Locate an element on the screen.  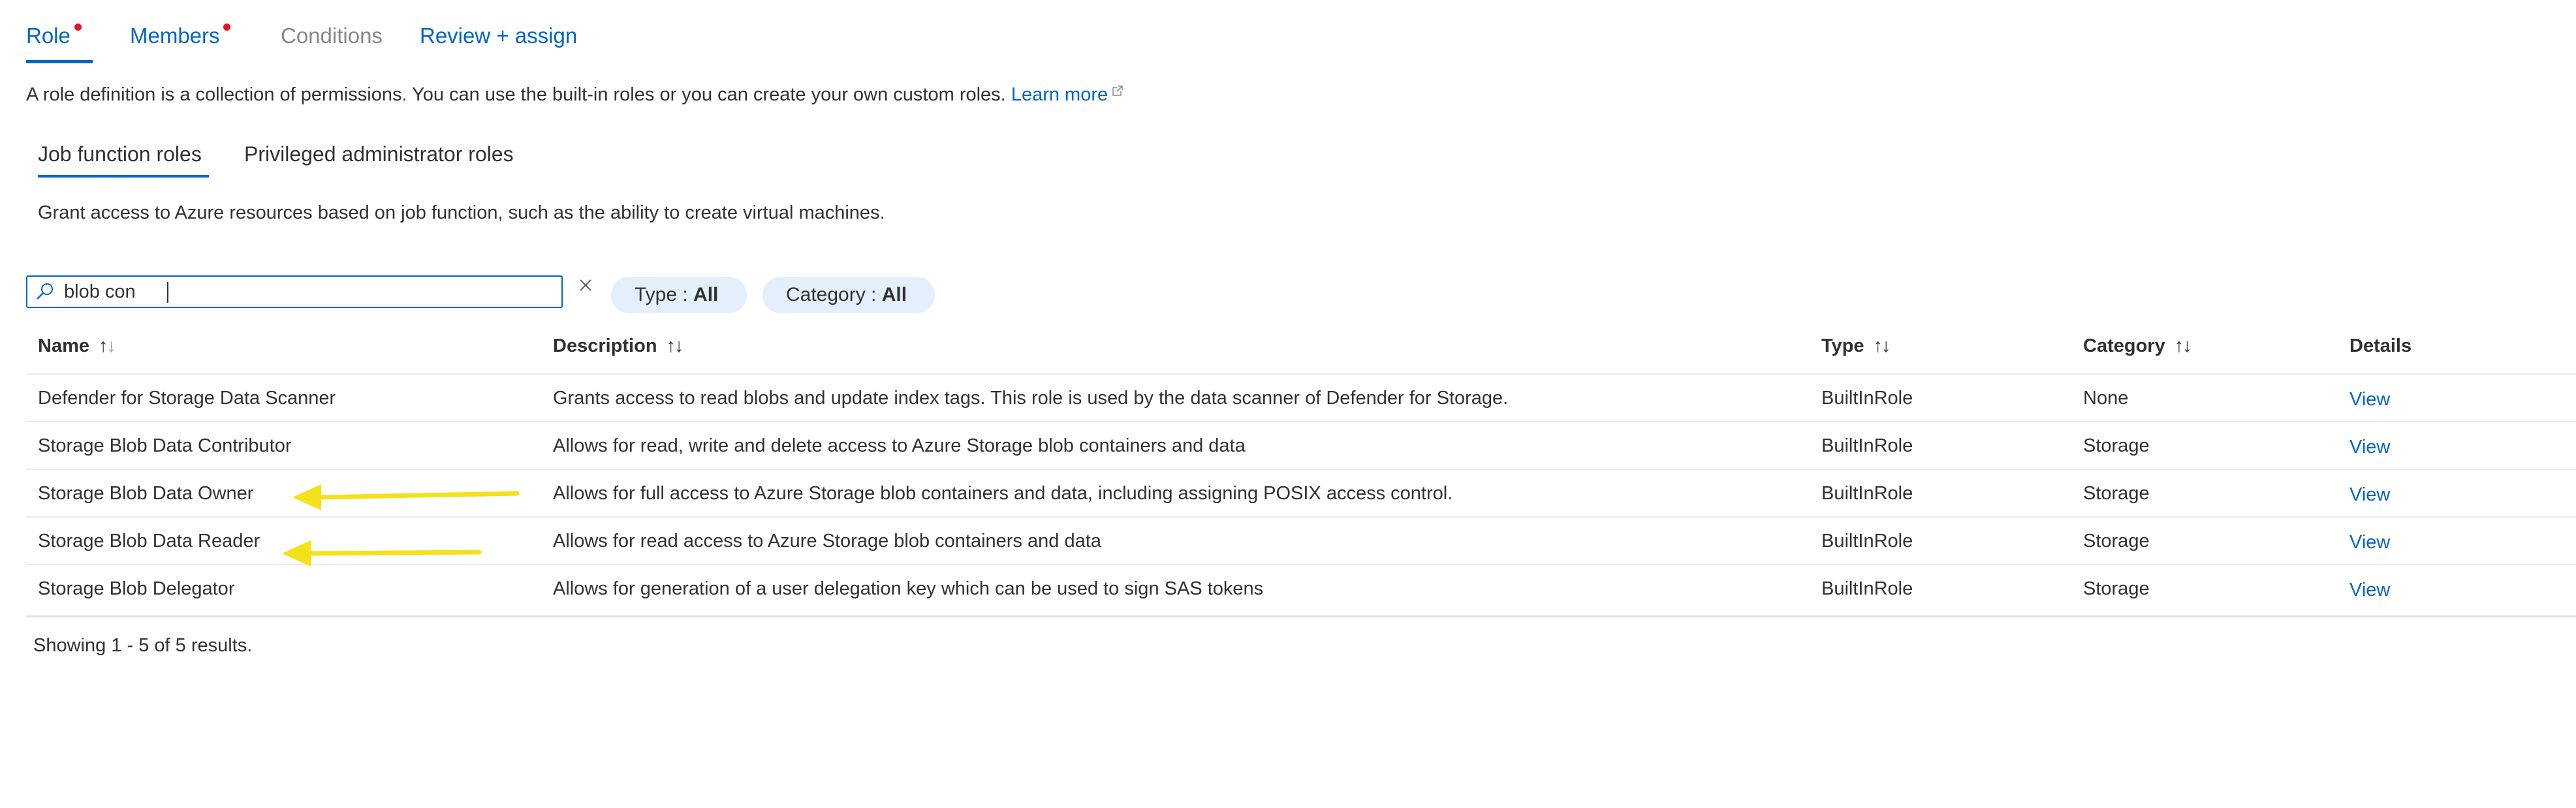
learn-more-link: Learn more is located at coordinates (1067, 94).